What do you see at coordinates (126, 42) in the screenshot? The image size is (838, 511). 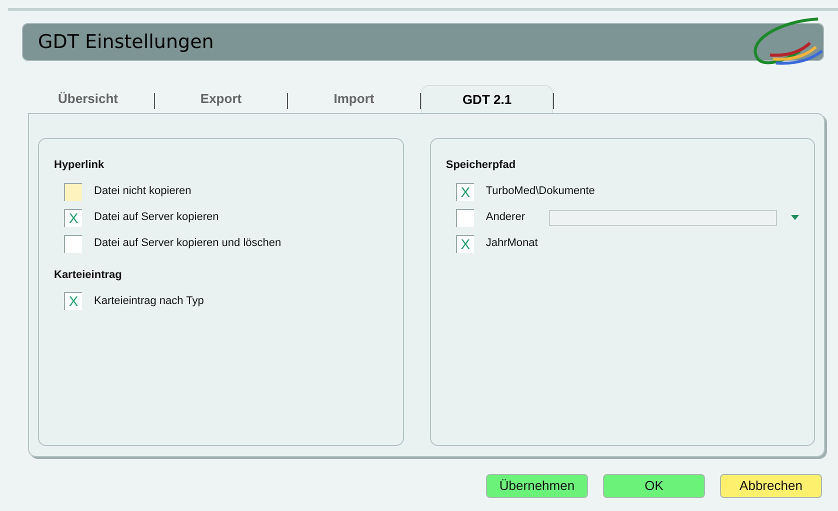 I see `window-title: GDT Einstellungen` at bounding box center [126, 42].